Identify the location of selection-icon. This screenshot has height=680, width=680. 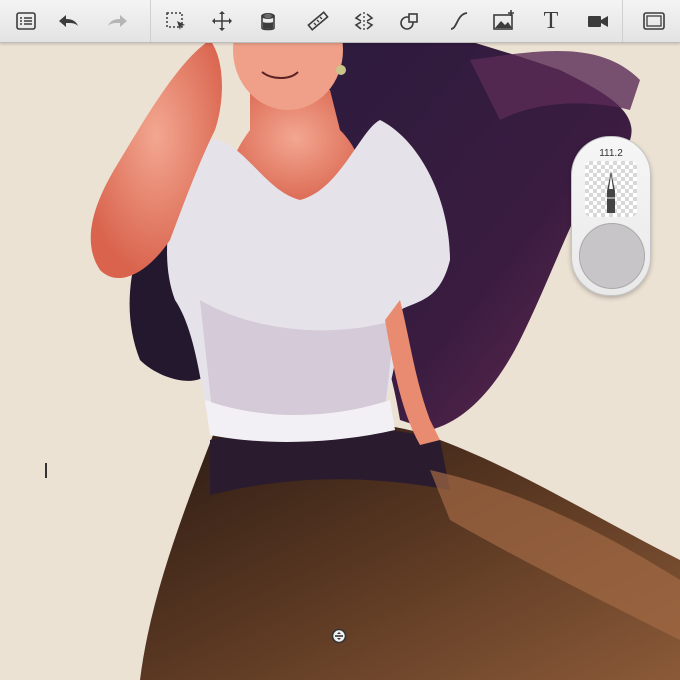
(175, 21).